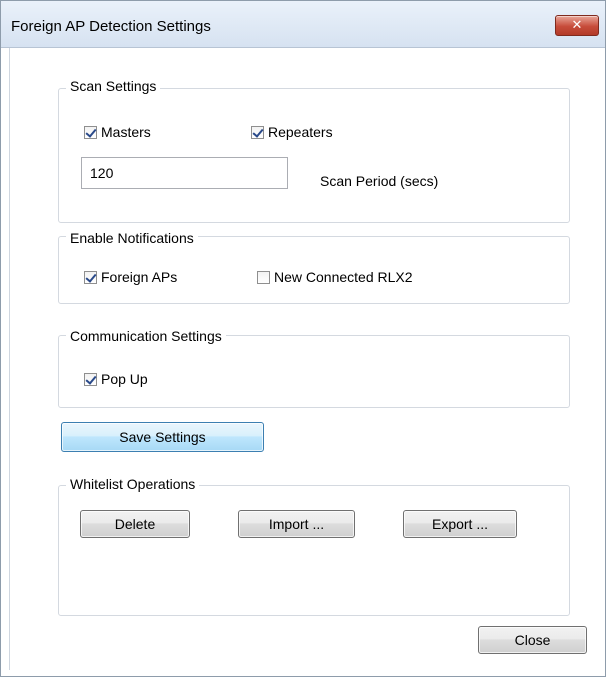 Image resolution: width=606 pixels, height=677 pixels. I want to click on foreign-aps-checkbox: Foreign APs, so click(130, 277).